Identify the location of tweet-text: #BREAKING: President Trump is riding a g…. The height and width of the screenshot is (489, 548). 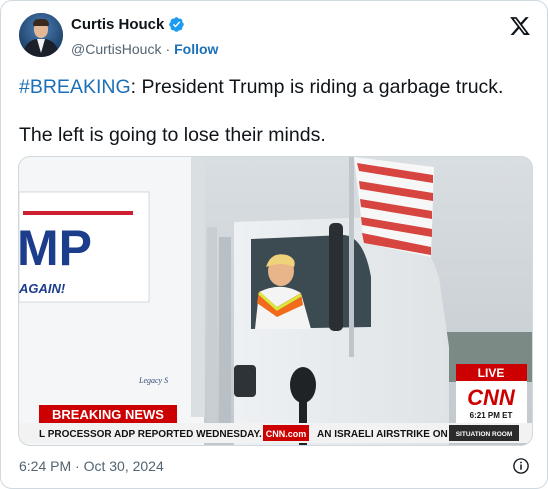
(274, 111).